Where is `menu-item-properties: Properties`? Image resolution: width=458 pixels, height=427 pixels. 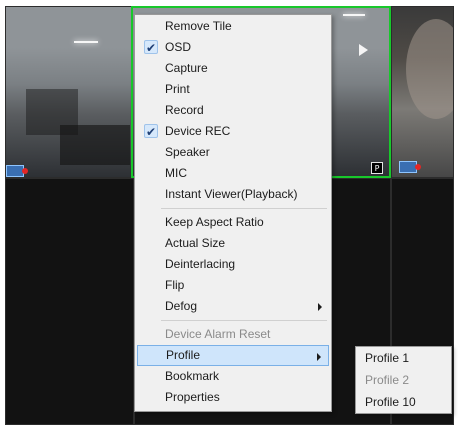 menu-item-properties: Properties is located at coordinates (233, 397).